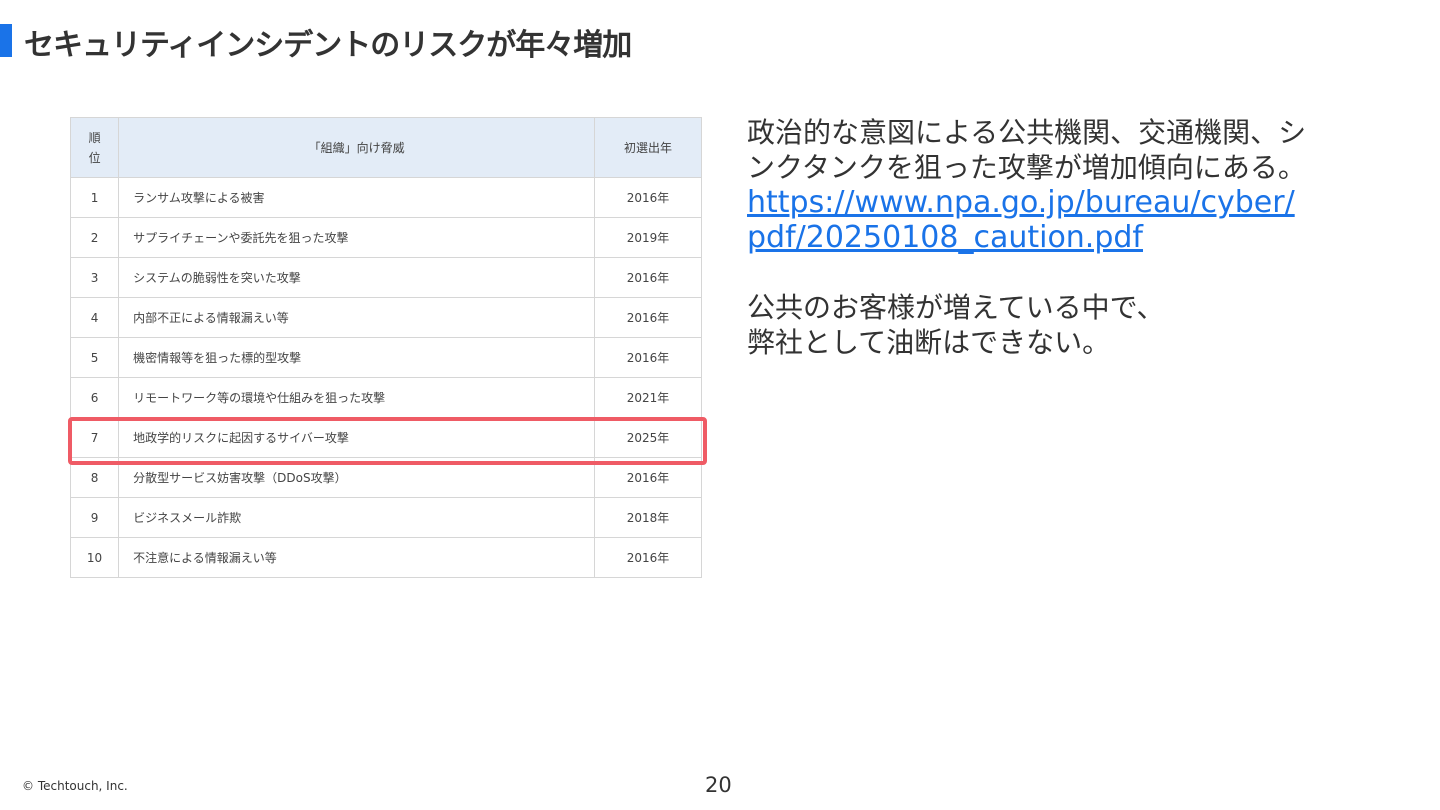 The height and width of the screenshot is (810, 1440). Describe the element at coordinates (94, 147) in the screenshot. I see `column-header-rank: 順位` at that location.